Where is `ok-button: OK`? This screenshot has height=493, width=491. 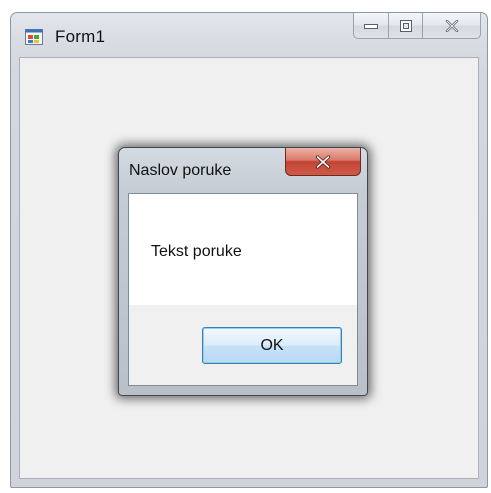
ok-button: OK is located at coordinates (272, 345).